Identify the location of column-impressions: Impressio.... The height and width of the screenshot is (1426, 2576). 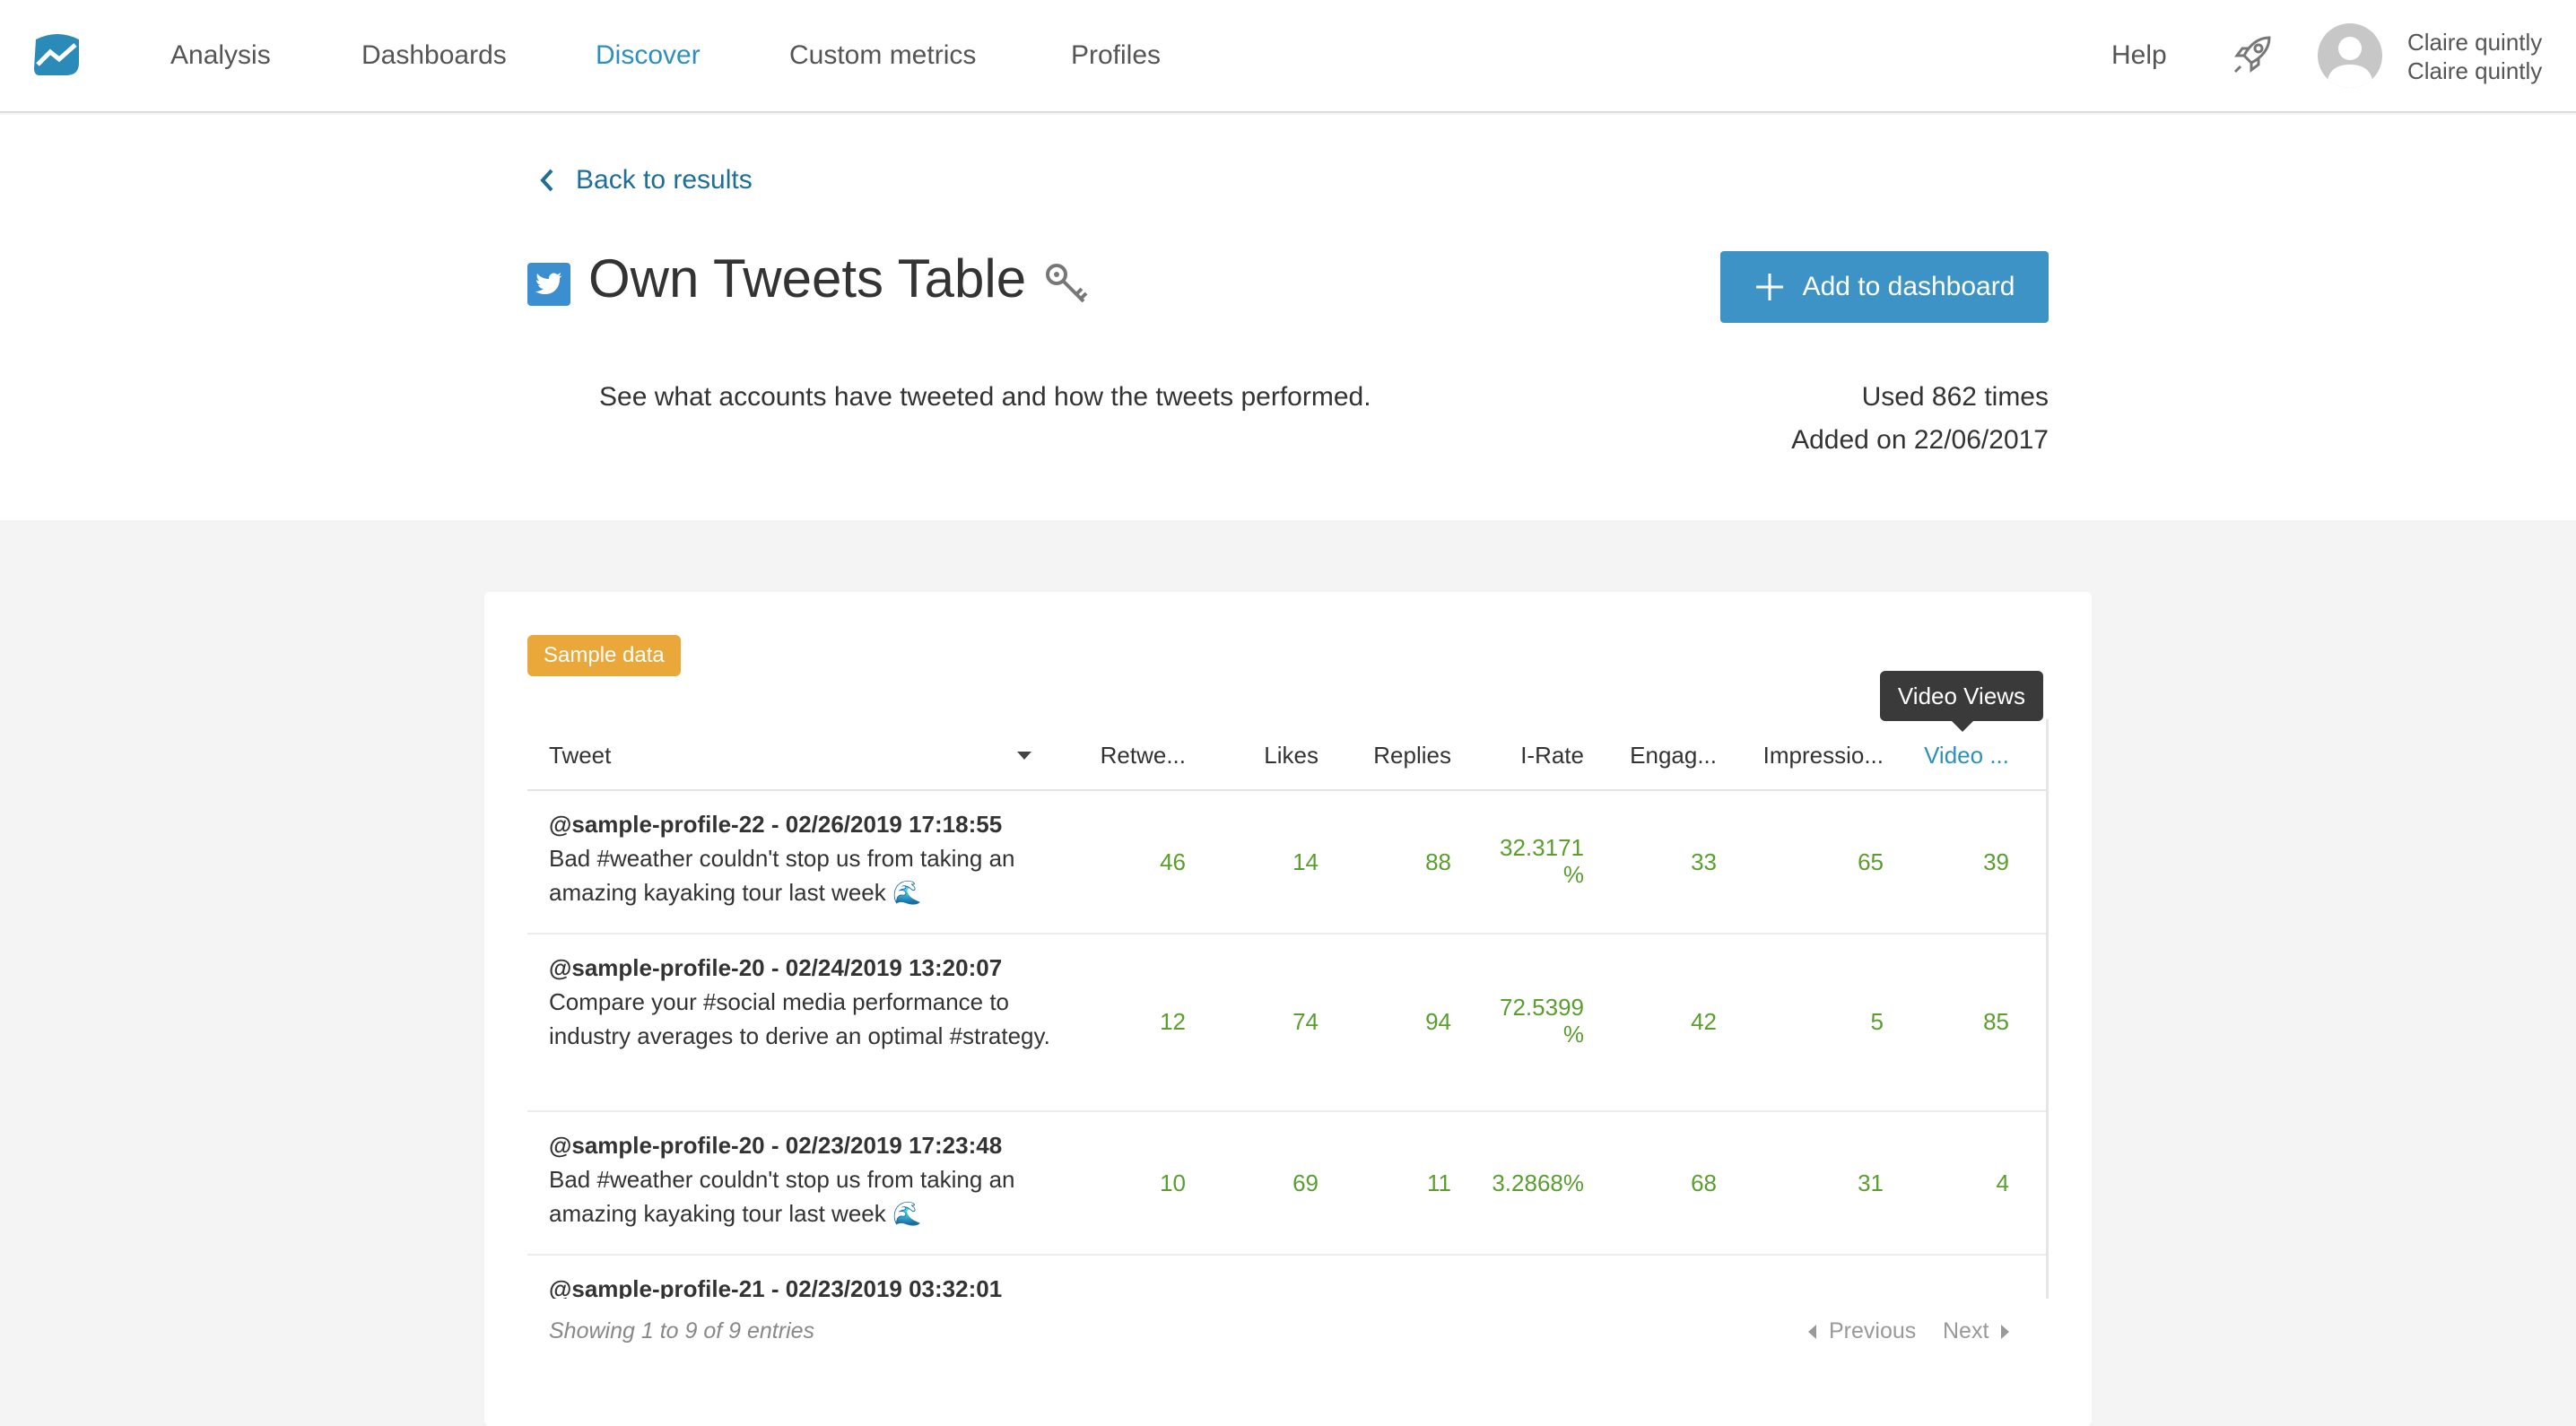
(1823, 755).